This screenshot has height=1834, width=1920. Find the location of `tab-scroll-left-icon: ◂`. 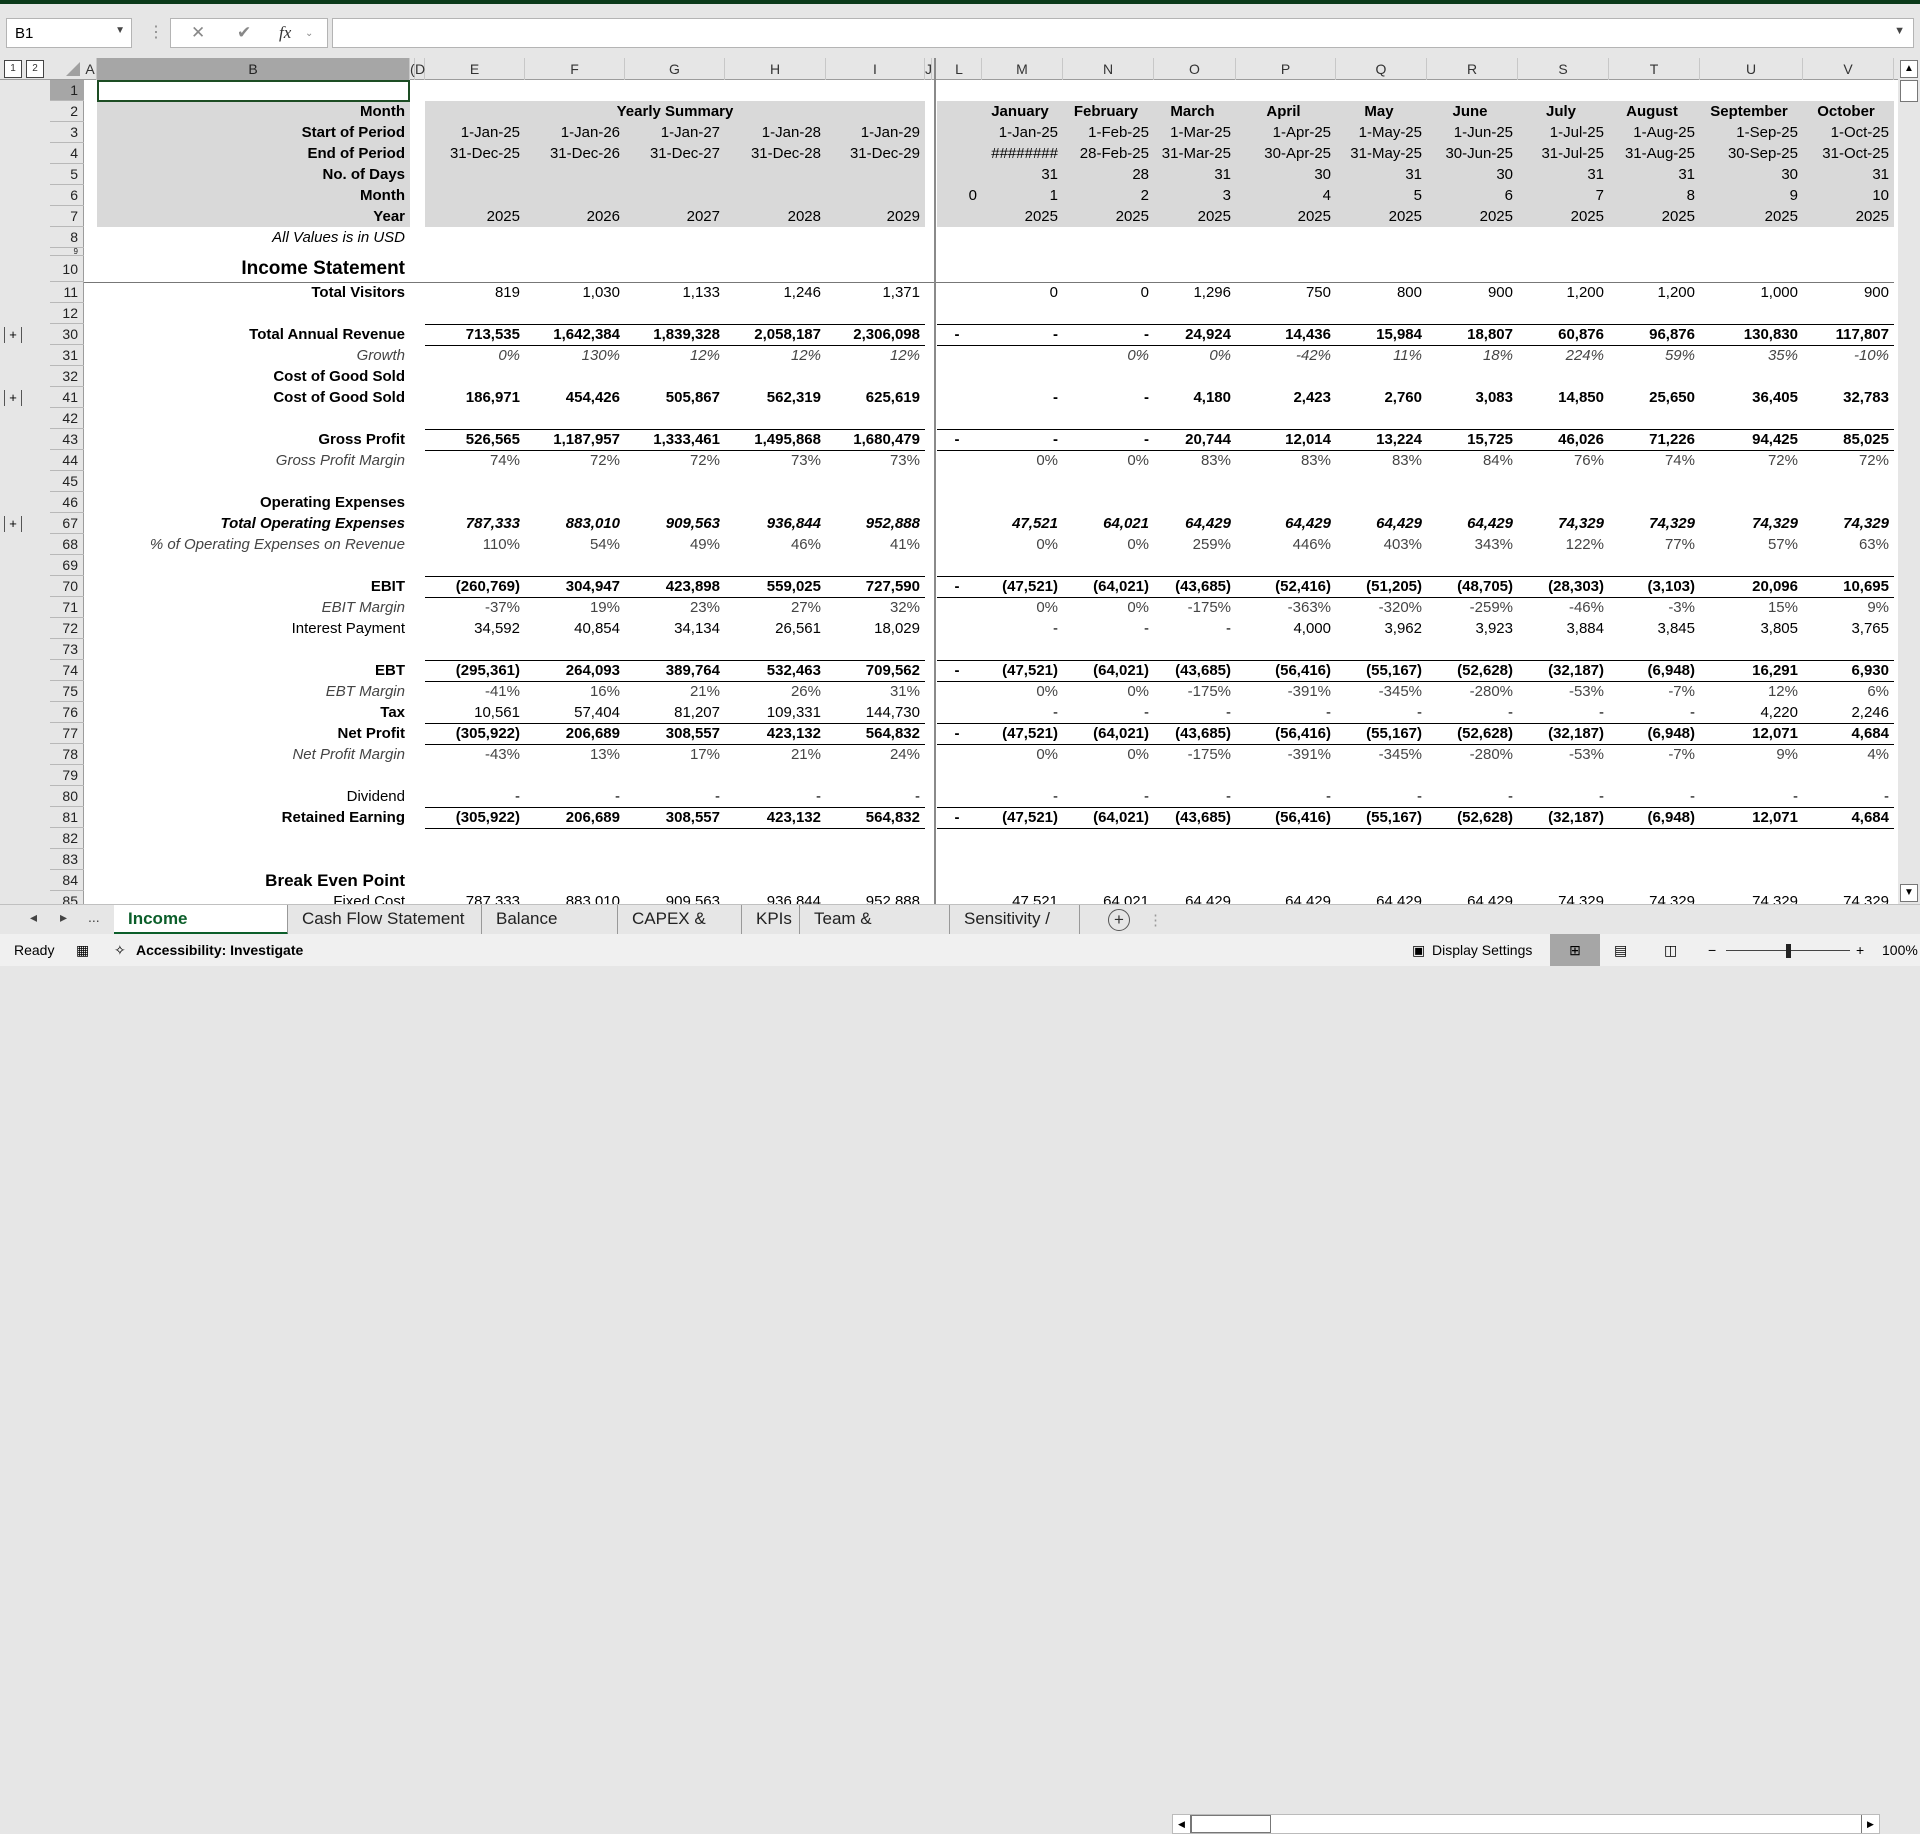

tab-scroll-left-icon: ◂ is located at coordinates (33, 917).